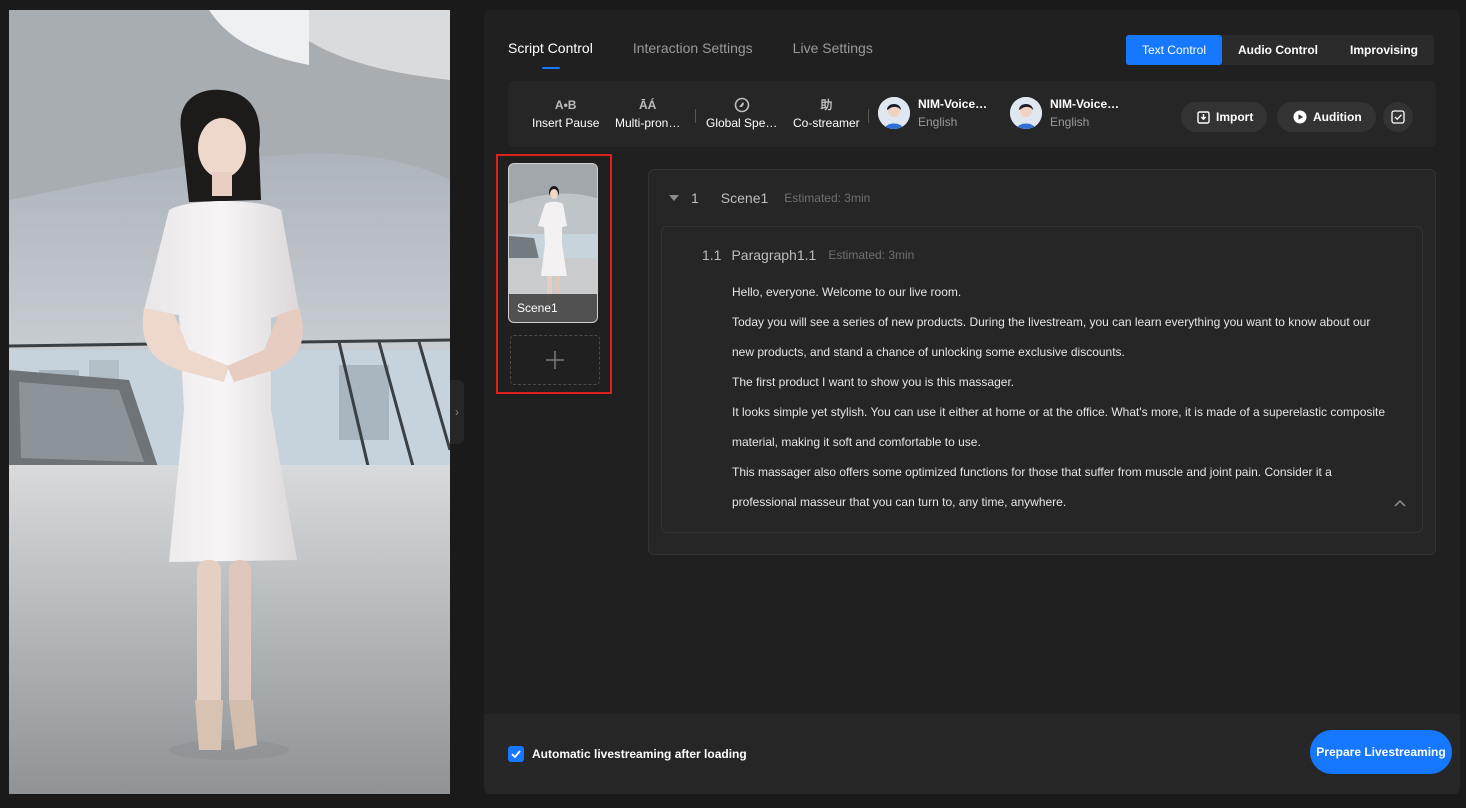 The image size is (1466, 808). I want to click on plus-icon, so click(555, 360).